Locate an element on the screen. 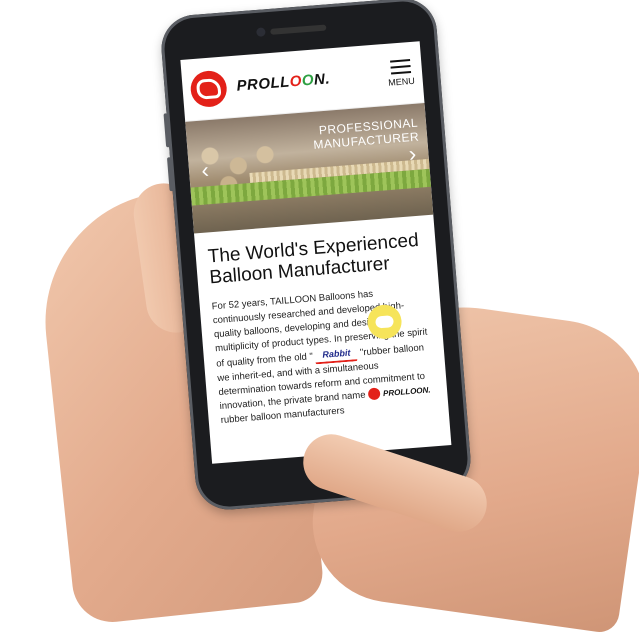 The width and height of the screenshot is (639, 635). speaker-grille is located at coordinates (298, 29).